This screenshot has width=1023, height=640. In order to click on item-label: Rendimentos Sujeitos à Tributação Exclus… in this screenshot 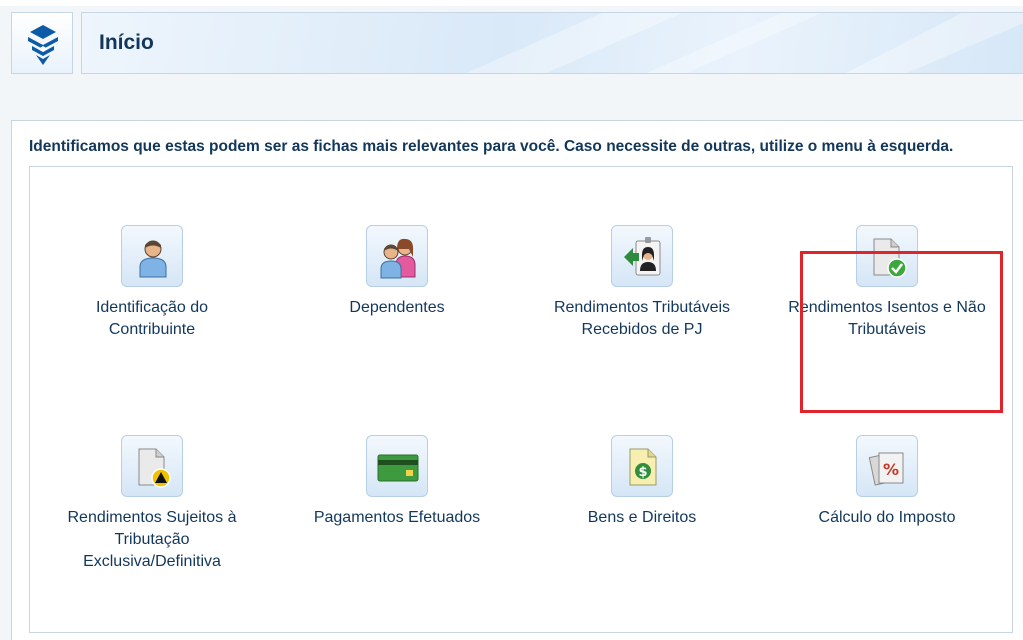, I will do `click(152, 539)`.